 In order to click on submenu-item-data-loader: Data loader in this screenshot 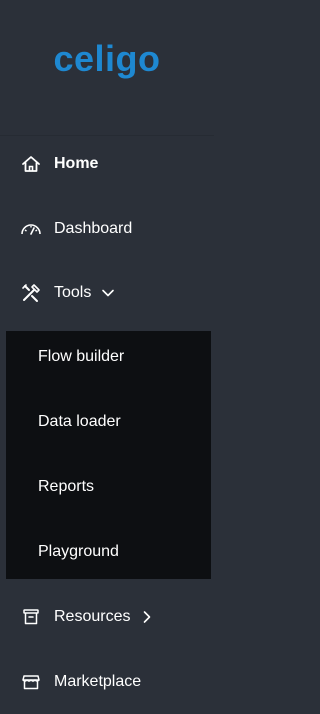, I will do `click(108, 422)`.